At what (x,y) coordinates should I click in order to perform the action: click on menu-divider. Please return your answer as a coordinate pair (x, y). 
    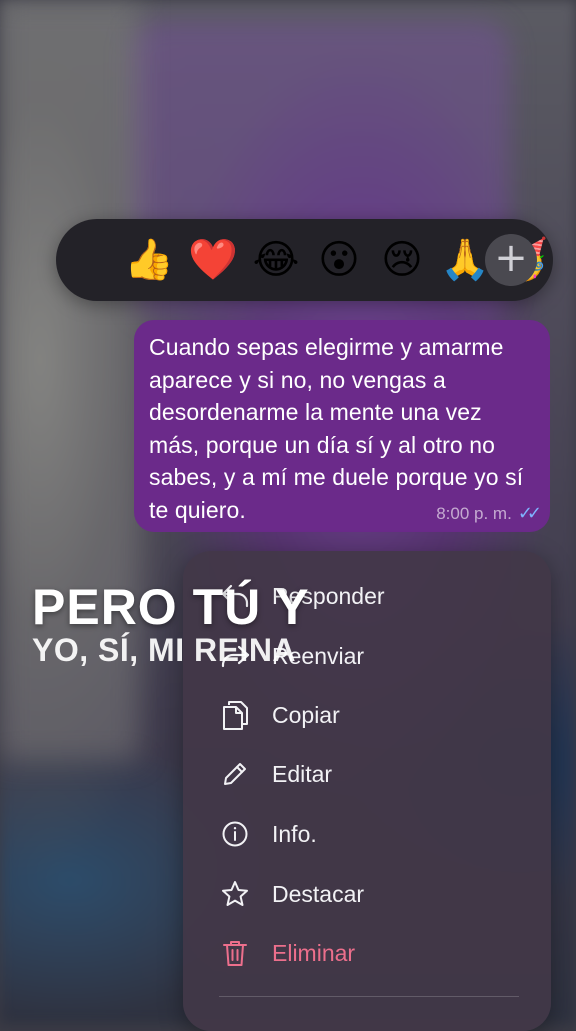
    Looking at the image, I should click on (369, 996).